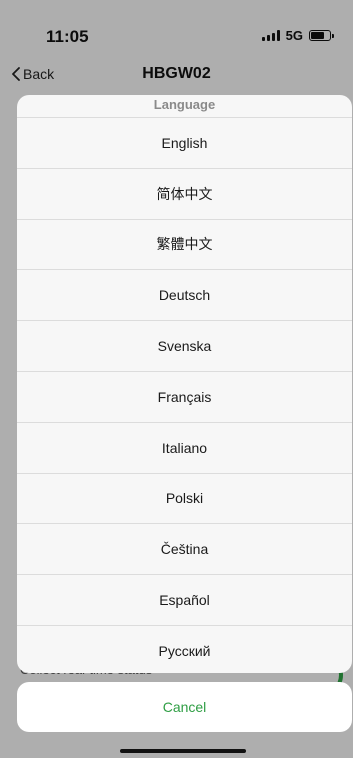 This screenshot has width=353, height=758. What do you see at coordinates (184, 648) in the screenshot?
I see `language-option: Русский` at bounding box center [184, 648].